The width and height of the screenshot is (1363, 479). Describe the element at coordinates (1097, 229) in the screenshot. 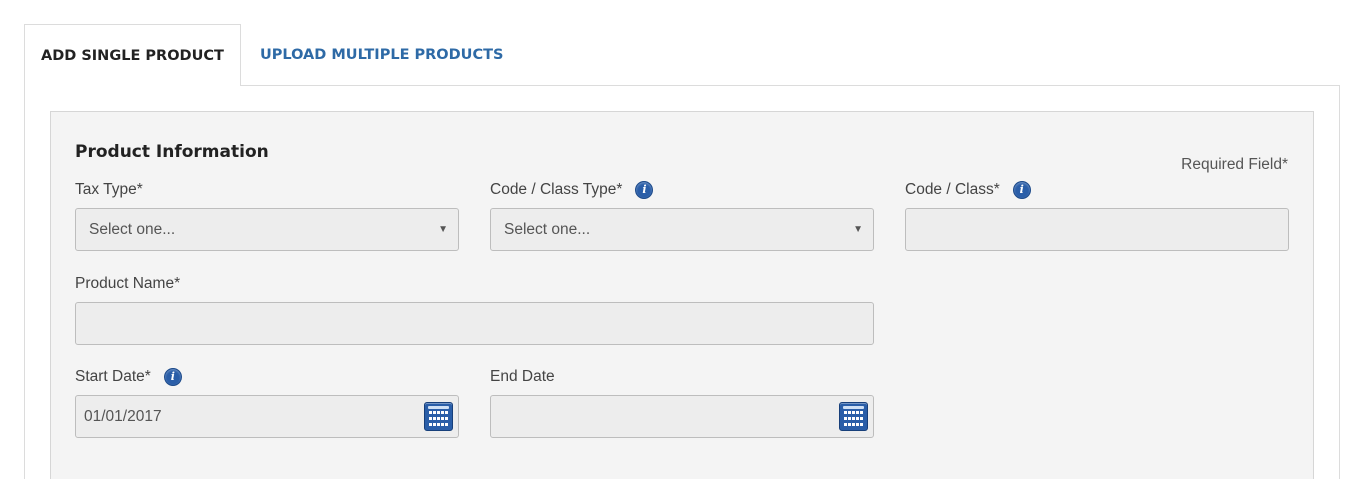

I see `code-class-input` at that location.